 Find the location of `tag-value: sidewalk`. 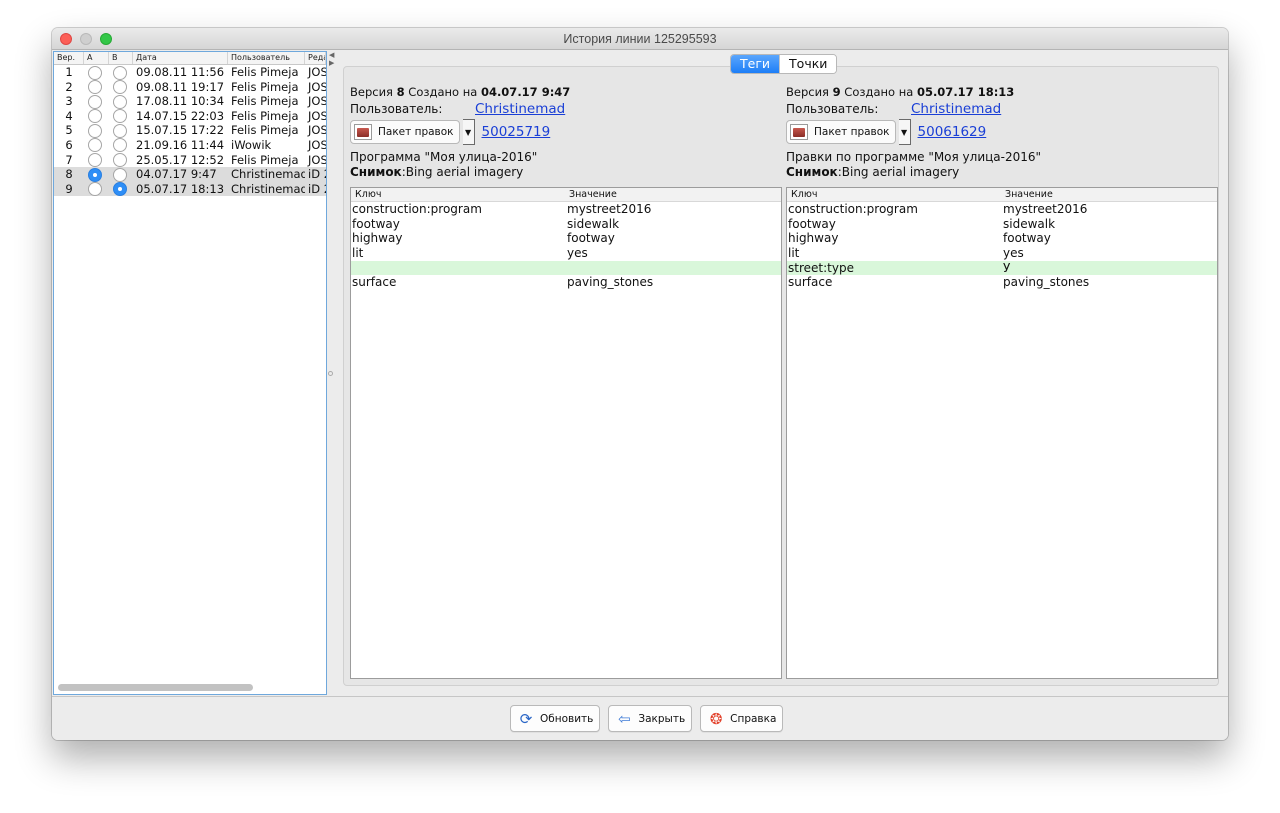

tag-value: sidewalk is located at coordinates (593, 223).